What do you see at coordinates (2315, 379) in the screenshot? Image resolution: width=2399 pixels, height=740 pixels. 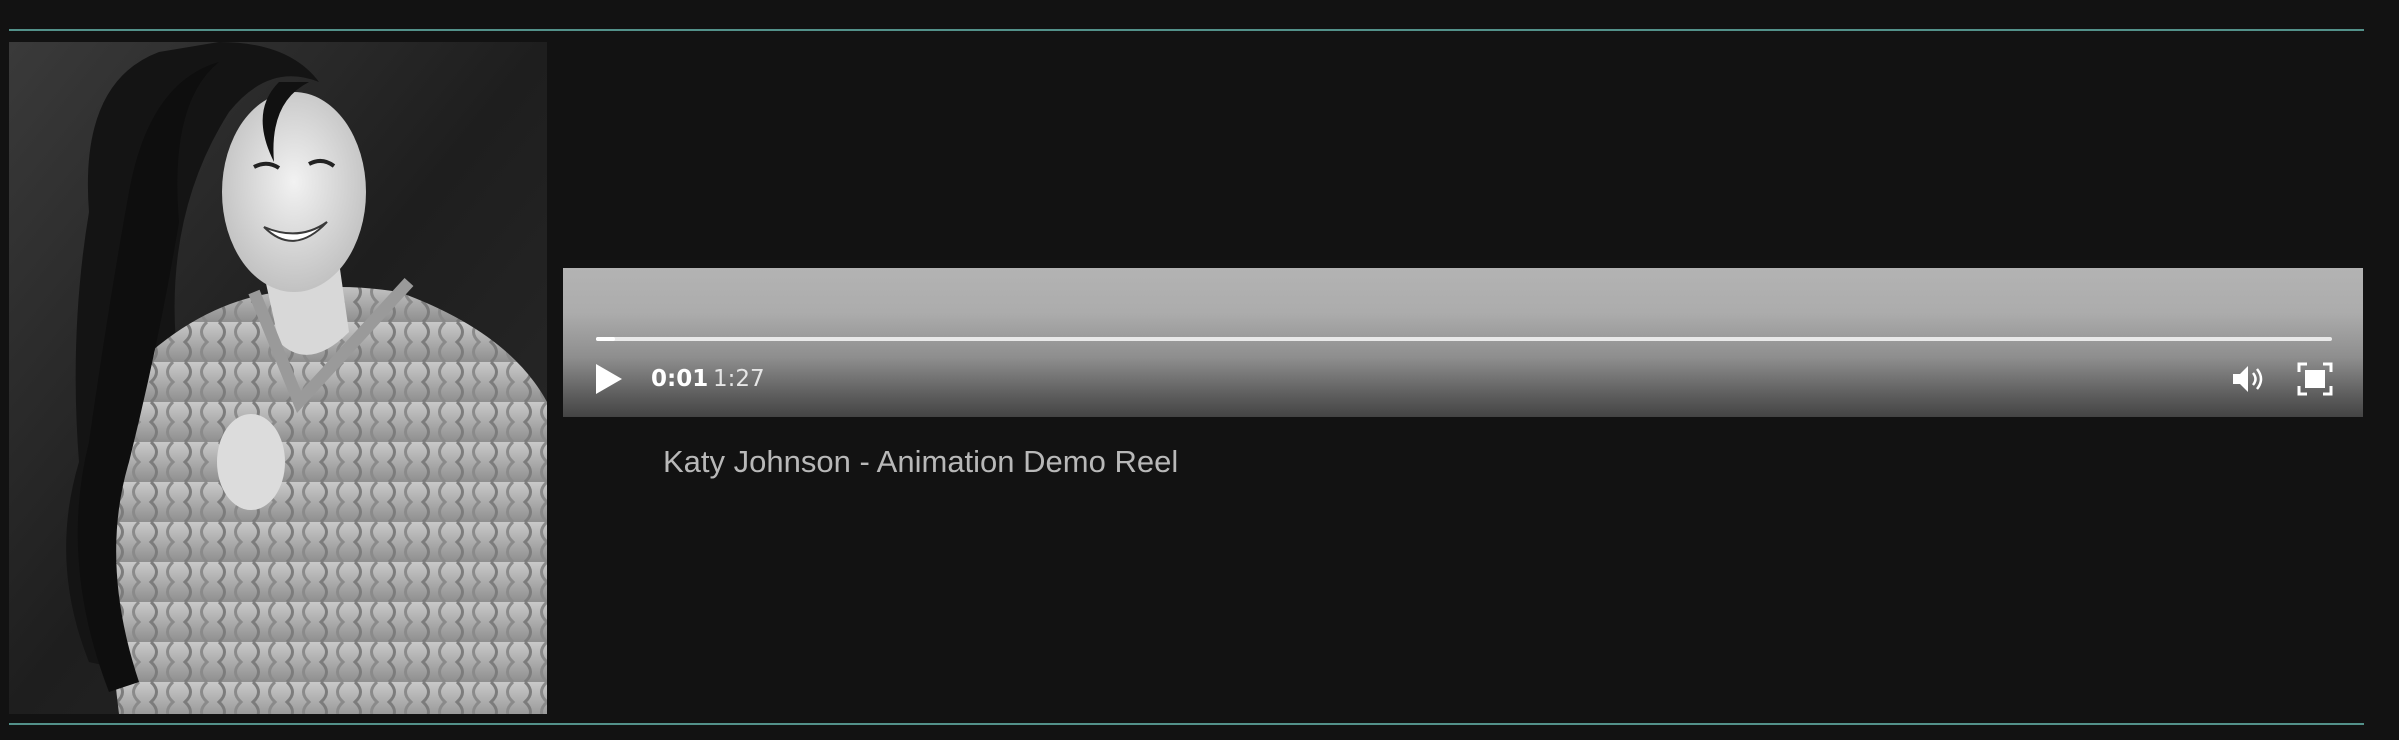 I see `fullscreen-icon` at bounding box center [2315, 379].